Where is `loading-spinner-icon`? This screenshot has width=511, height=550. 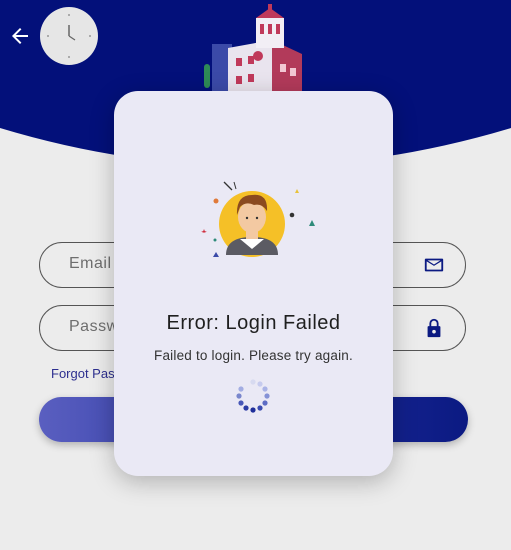 loading-spinner-icon is located at coordinates (253, 396).